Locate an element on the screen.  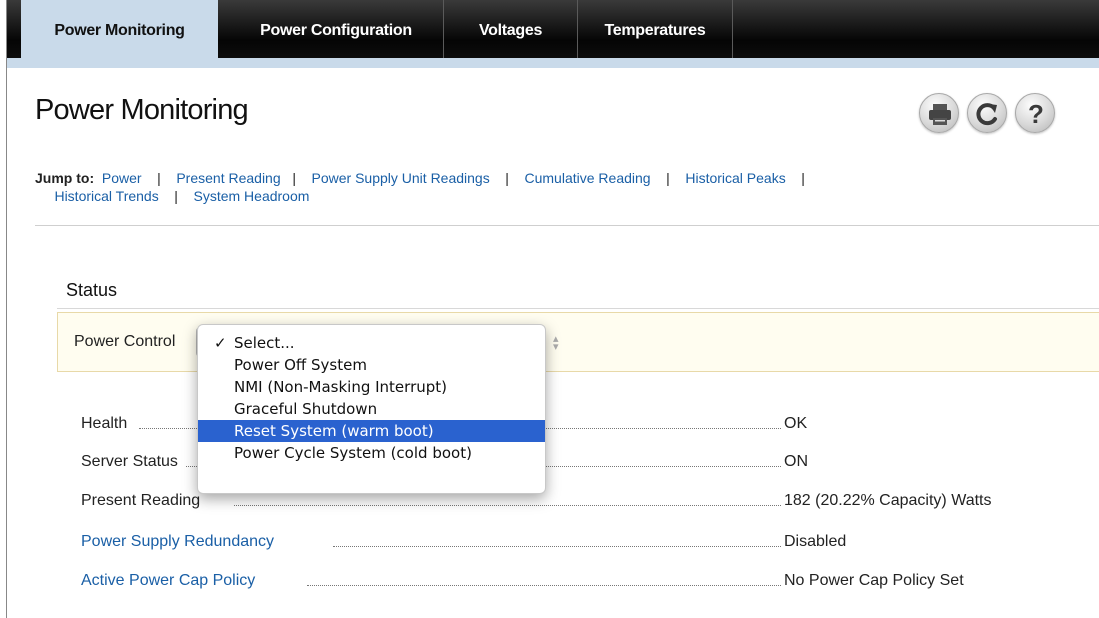
refresh-icon is located at coordinates (986, 114).